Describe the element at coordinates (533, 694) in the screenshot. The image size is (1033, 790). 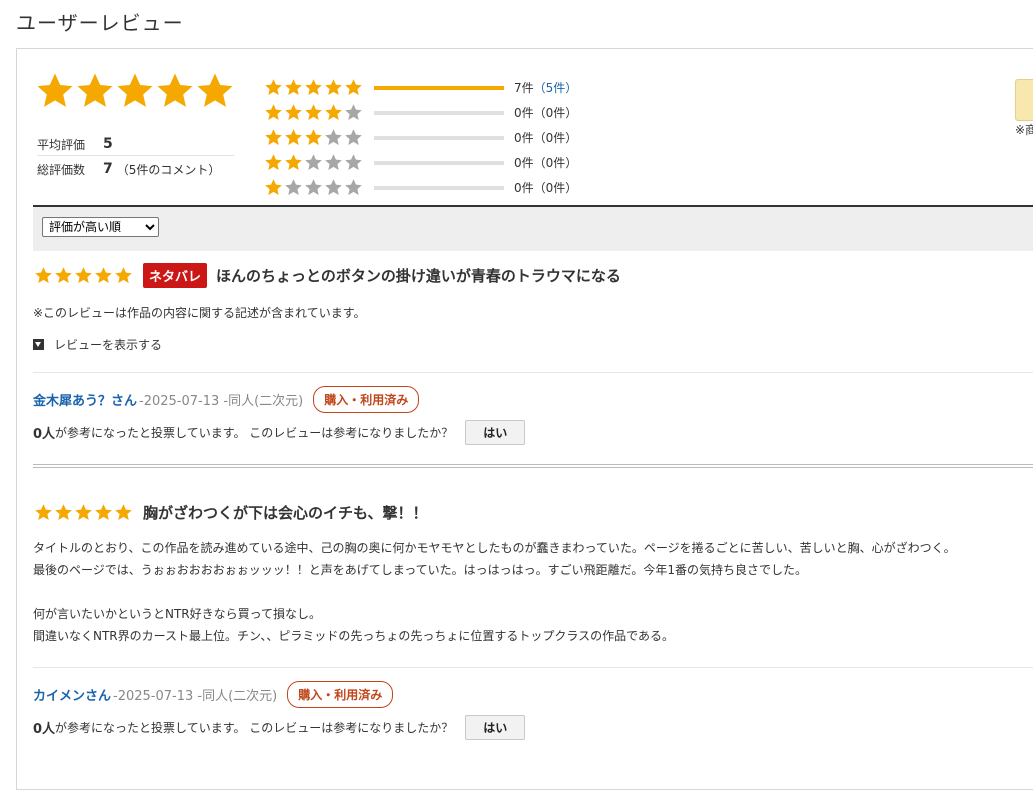
I see `review-meta: カイメンさん -2025-07-13 -同人(二次元) 購入・利用済み` at that location.